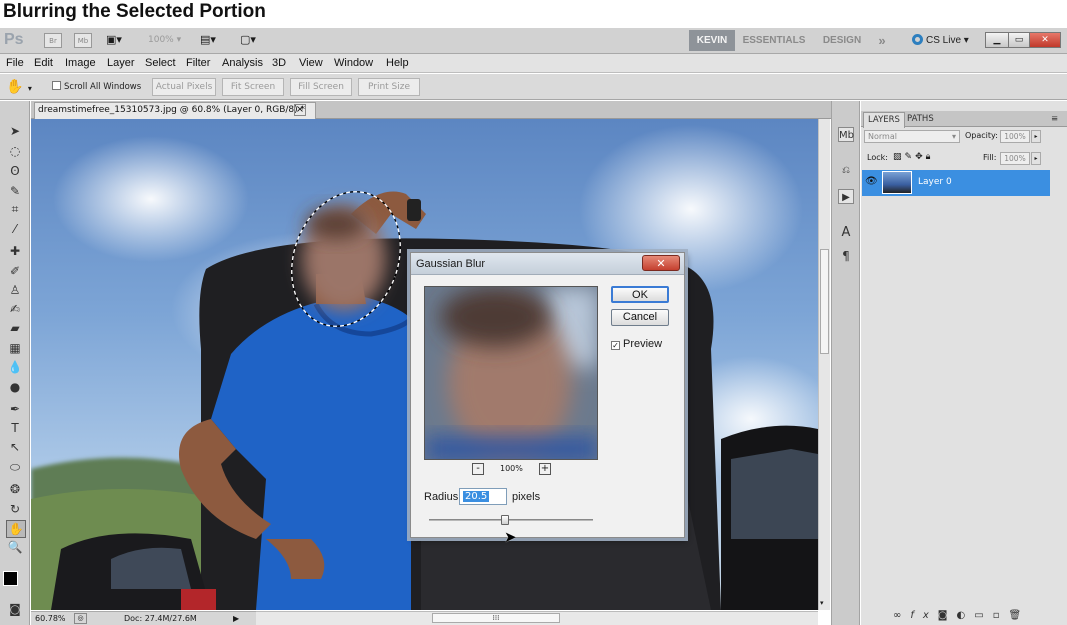 This screenshot has width=1067, height=625. What do you see at coordinates (300, 110) in the screenshot?
I see `close-tab-icon: ×` at bounding box center [300, 110].